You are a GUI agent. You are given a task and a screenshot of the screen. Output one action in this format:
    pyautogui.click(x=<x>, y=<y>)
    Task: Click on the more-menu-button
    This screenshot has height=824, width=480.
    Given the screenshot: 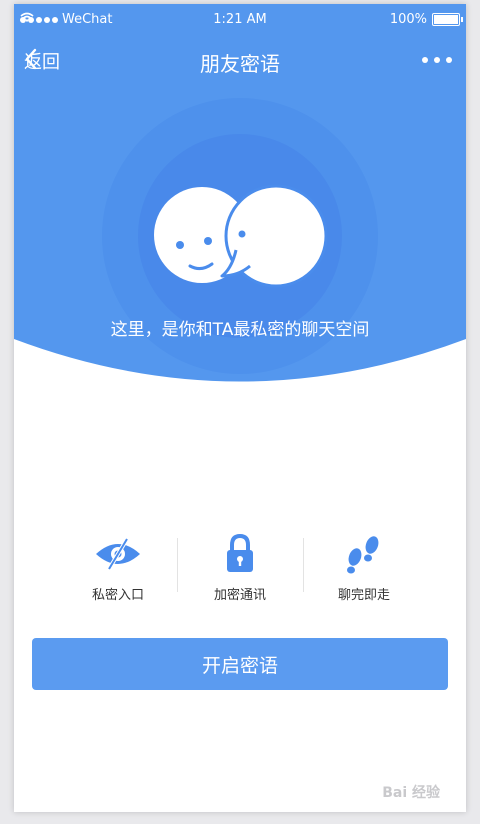 What is the action you would take?
    pyautogui.click(x=437, y=60)
    